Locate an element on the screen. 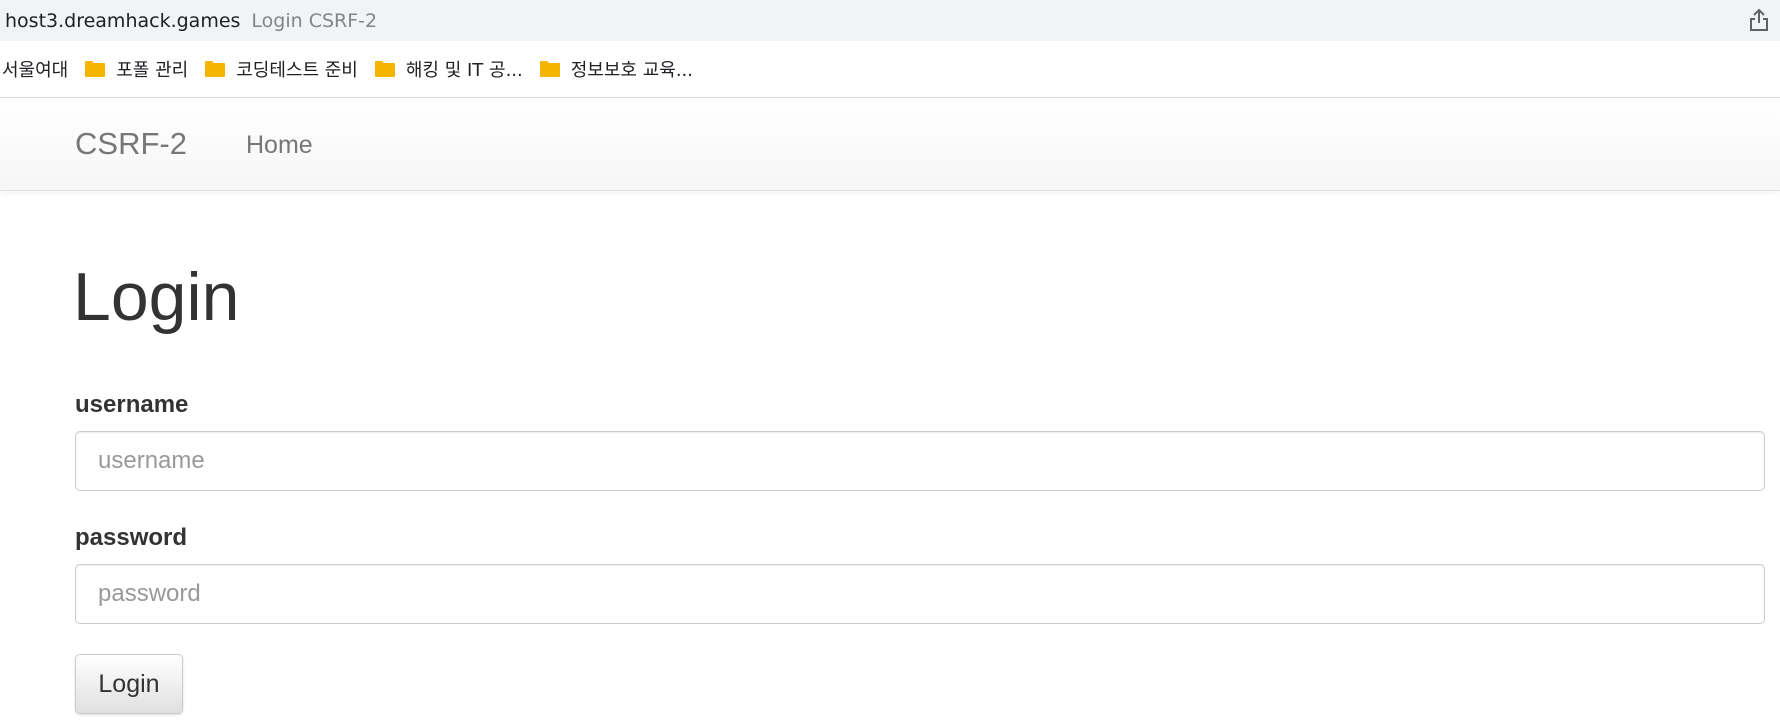 The width and height of the screenshot is (1780, 726). bookmark-folder-coding-test: 코딩테스트 준비 is located at coordinates (281, 69).